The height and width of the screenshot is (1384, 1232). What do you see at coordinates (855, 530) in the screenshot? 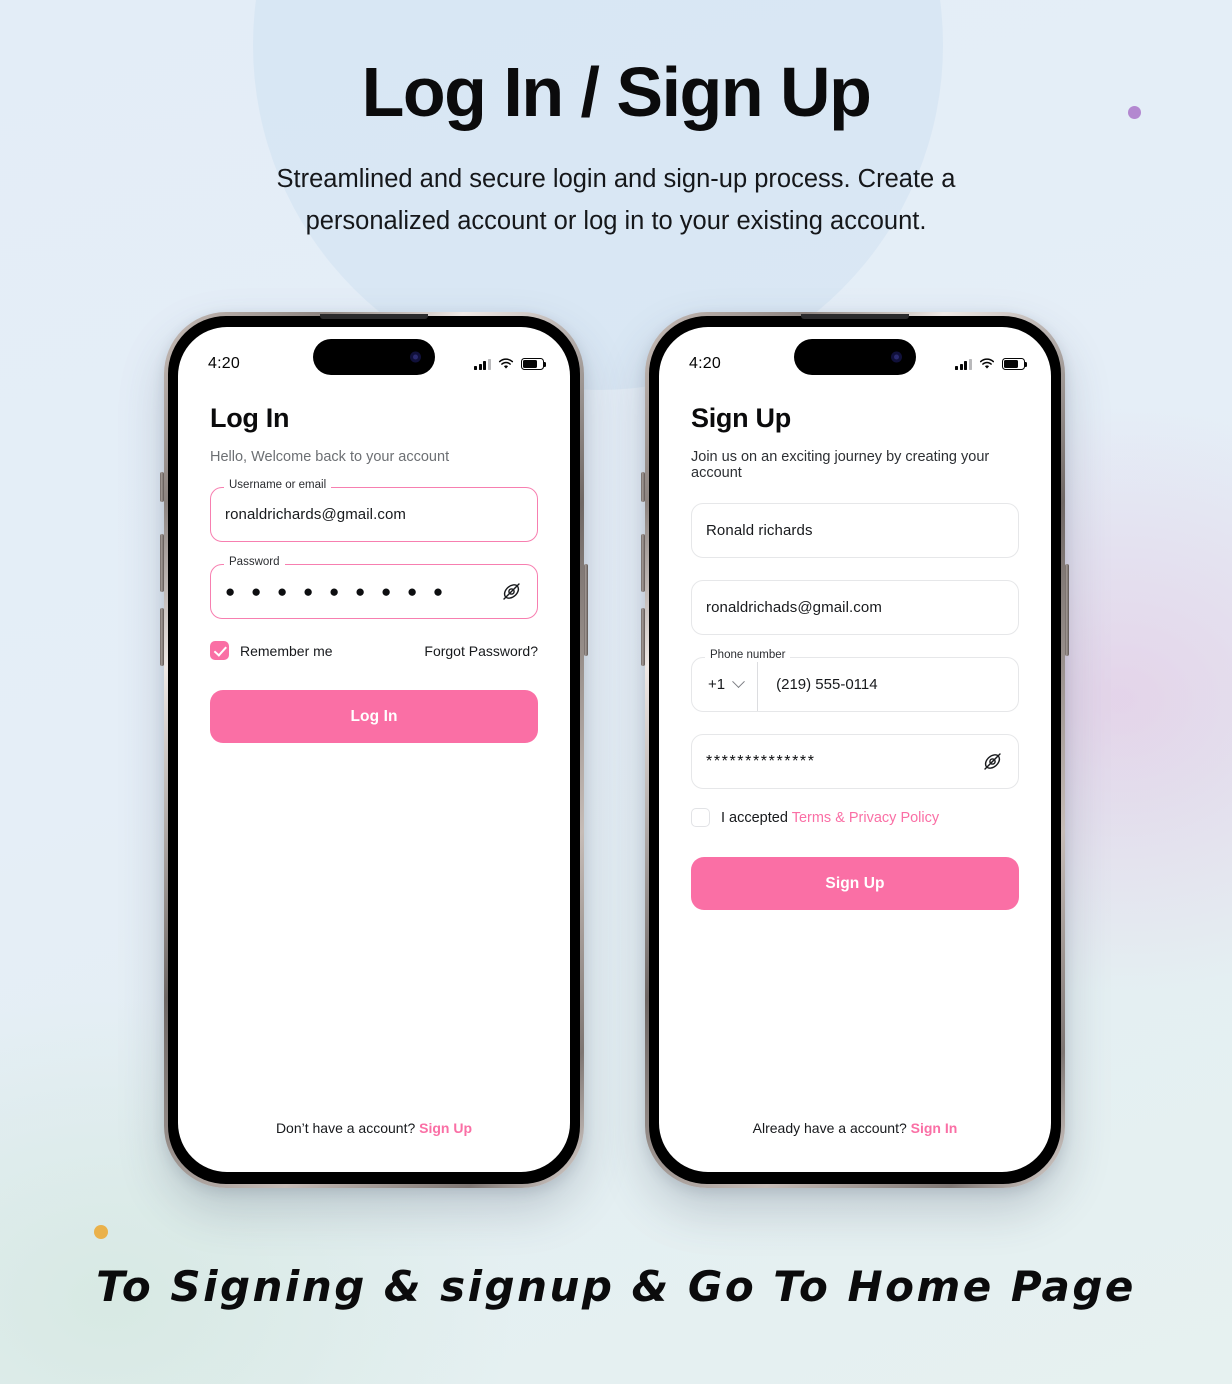
I see `fullname-field: Ronald richards` at bounding box center [855, 530].